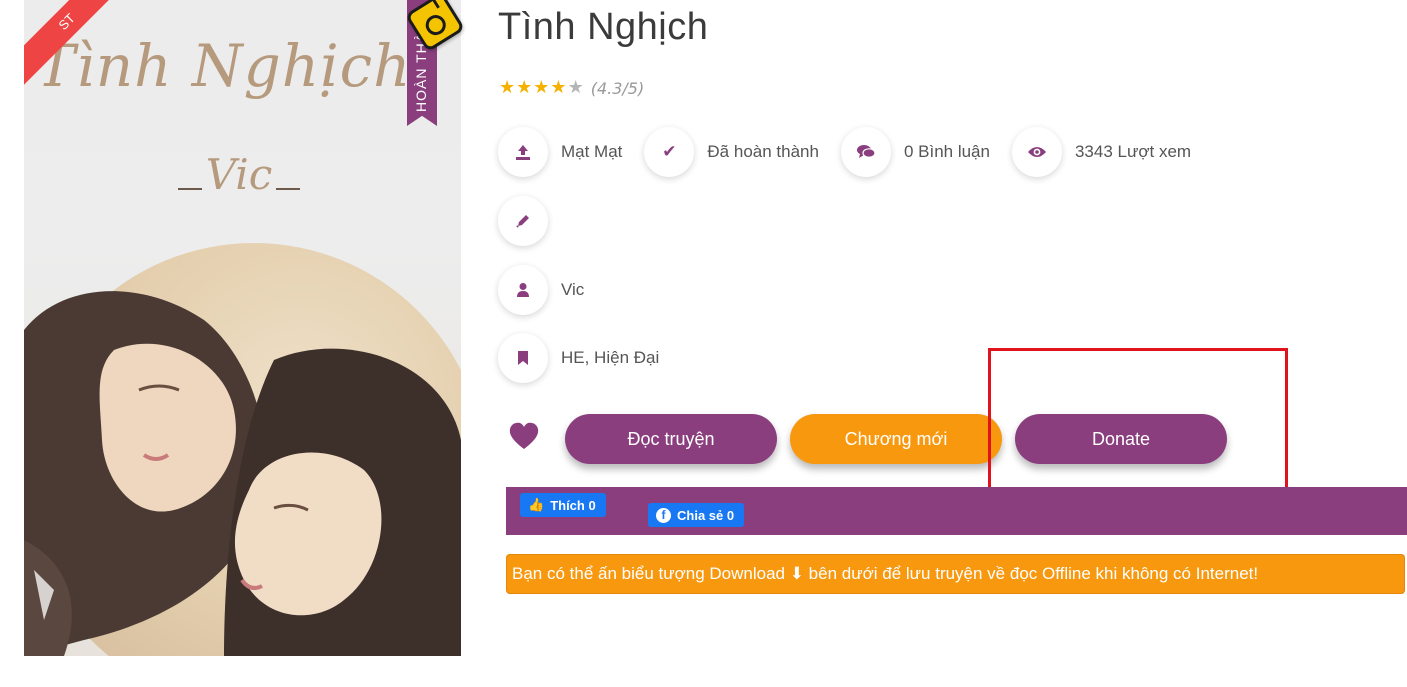 Image resolution: width=1407 pixels, height=687 pixels. What do you see at coordinates (610, 358) in the screenshot?
I see `genre-list: HE, Hiện Đại` at bounding box center [610, 358].